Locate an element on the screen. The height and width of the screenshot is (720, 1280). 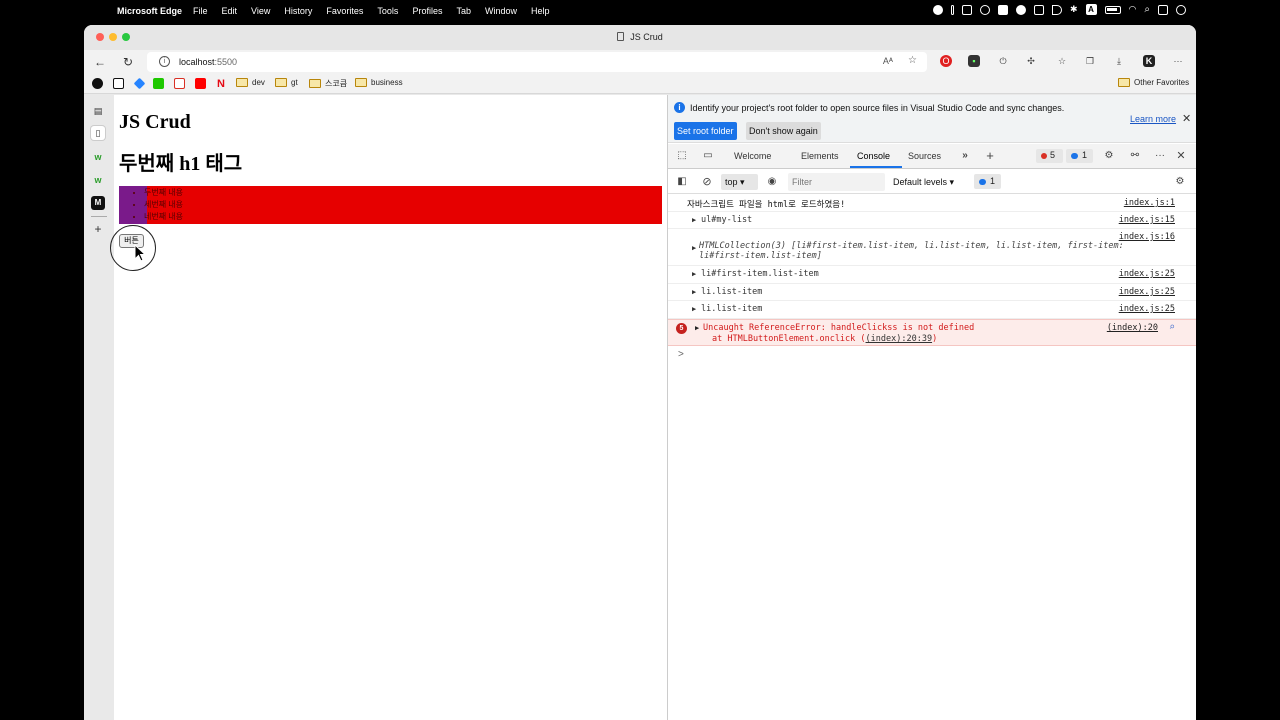
tab-welcome: Welcome is located at coordinates (752, 156).